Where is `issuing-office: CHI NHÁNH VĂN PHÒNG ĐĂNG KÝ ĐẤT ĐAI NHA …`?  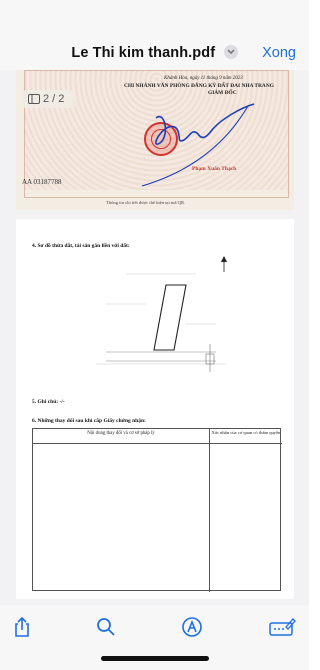
issuing-office: CHI NHÁNH VĂN PHÒNG ĐĂNG KÝ ĐẤT ĐAI NHA … is located at coordinates (199, 86).